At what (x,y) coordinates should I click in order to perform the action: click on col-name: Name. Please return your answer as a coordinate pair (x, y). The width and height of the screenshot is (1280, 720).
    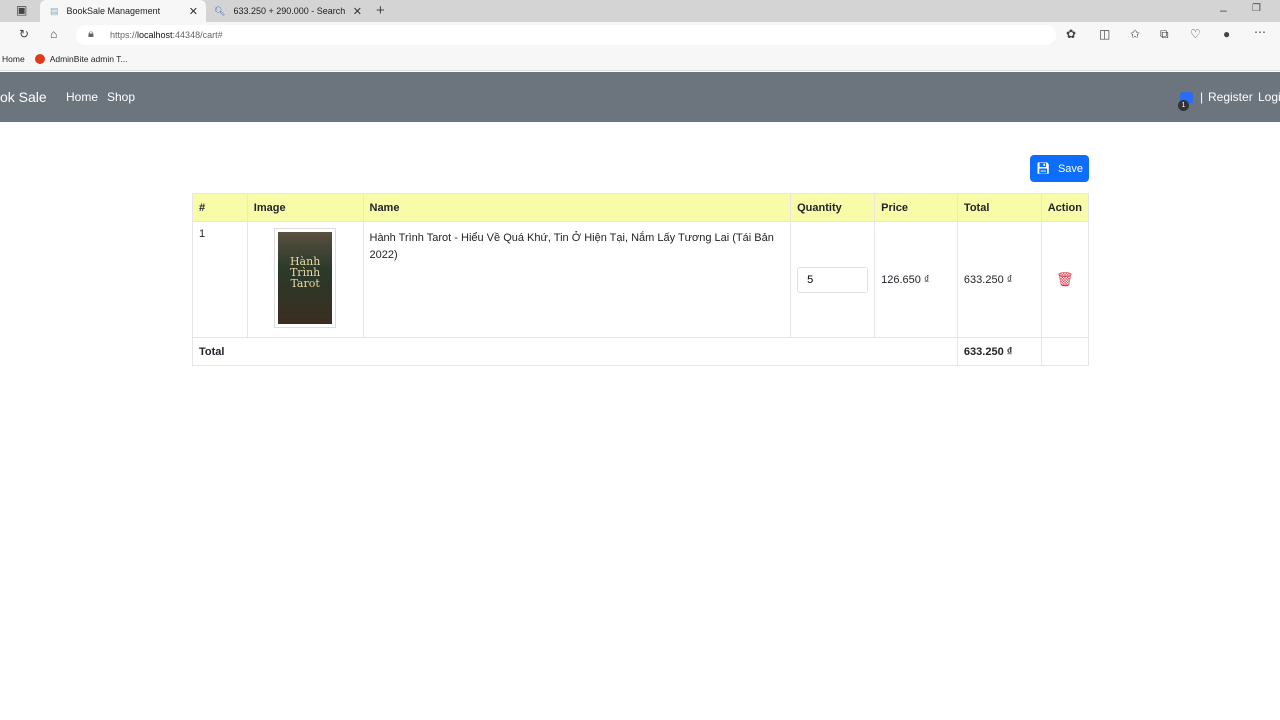
    Looking at the image, I should click on (577, 207).